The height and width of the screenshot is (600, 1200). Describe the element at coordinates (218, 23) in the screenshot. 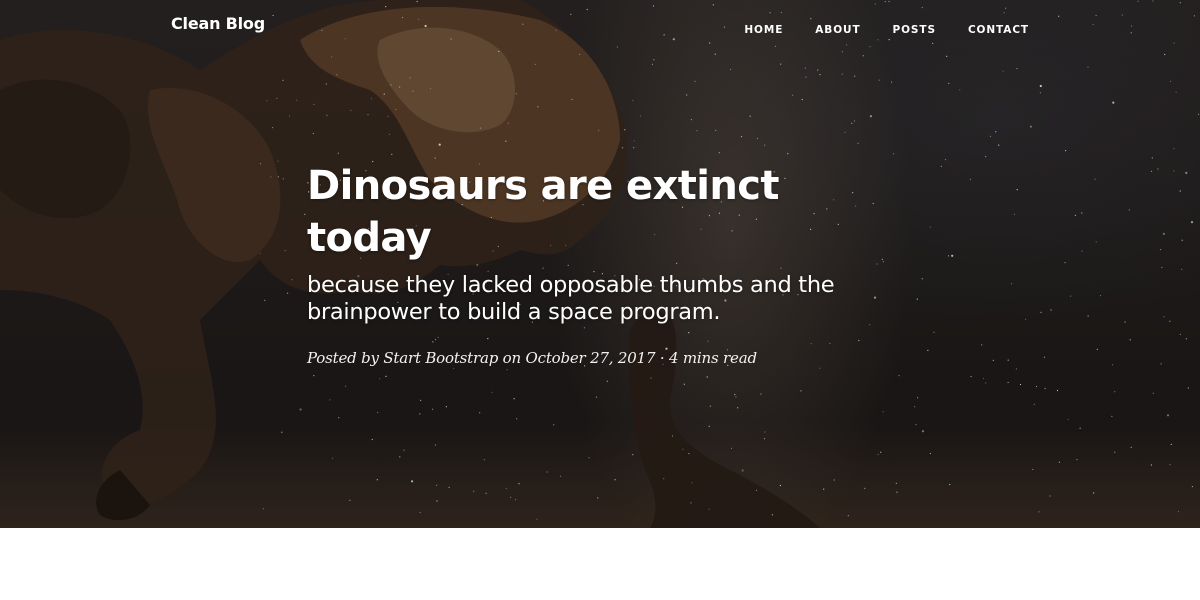

I see `brand-logo-link: Clean Blog` at that location.